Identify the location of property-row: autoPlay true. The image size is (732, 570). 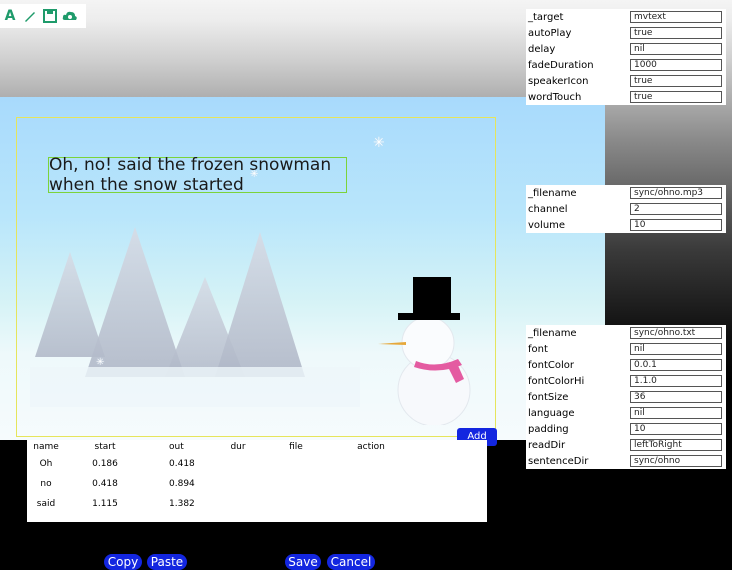
(626, 33).